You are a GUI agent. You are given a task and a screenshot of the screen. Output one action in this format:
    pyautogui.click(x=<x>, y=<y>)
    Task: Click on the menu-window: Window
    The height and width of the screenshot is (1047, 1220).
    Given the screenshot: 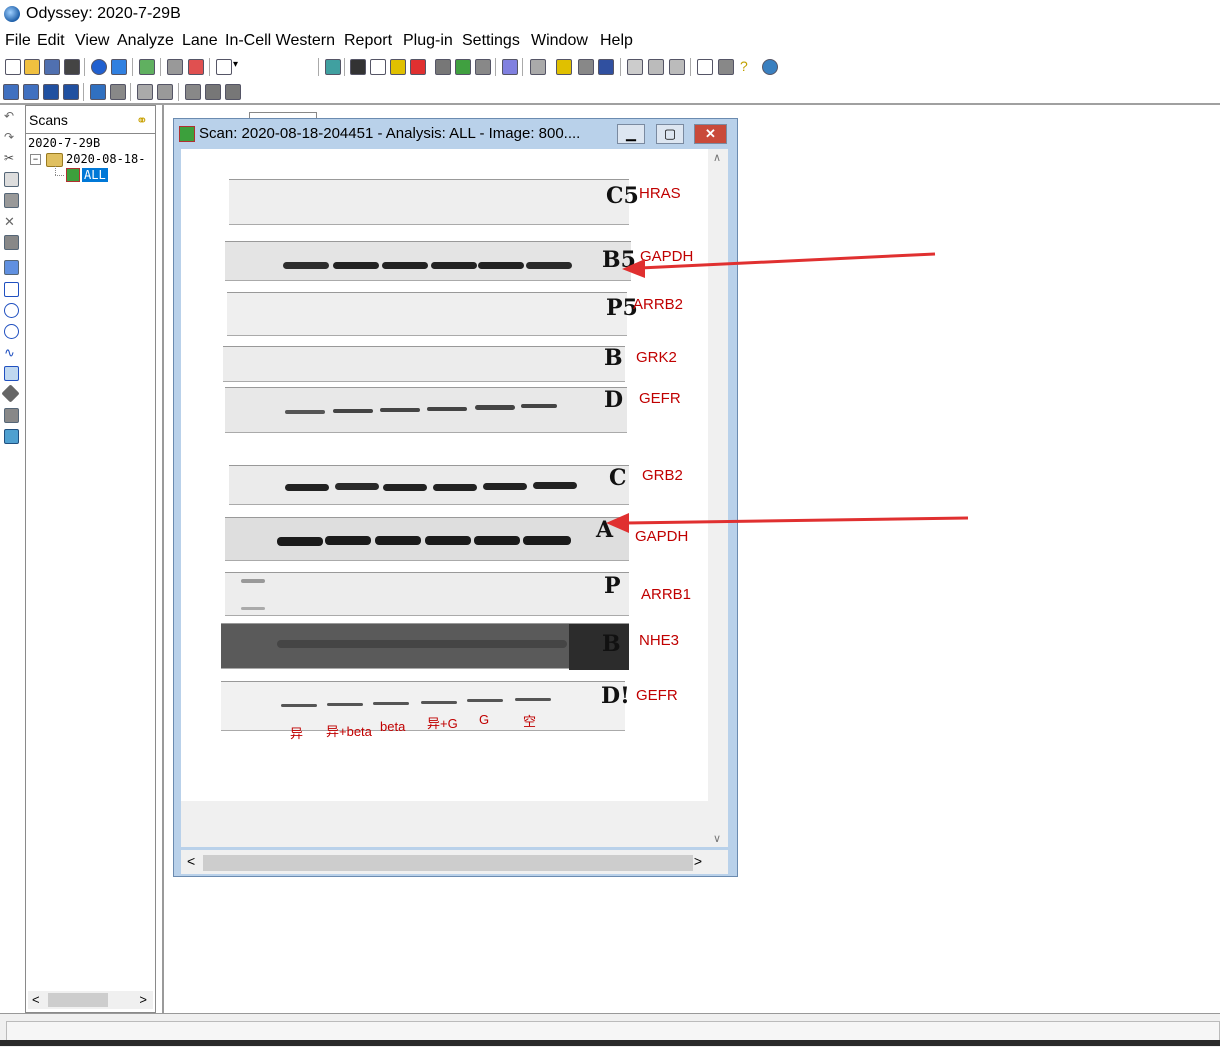 What is the action you would take?
    pyautogui.click(x=559, y=41)
    